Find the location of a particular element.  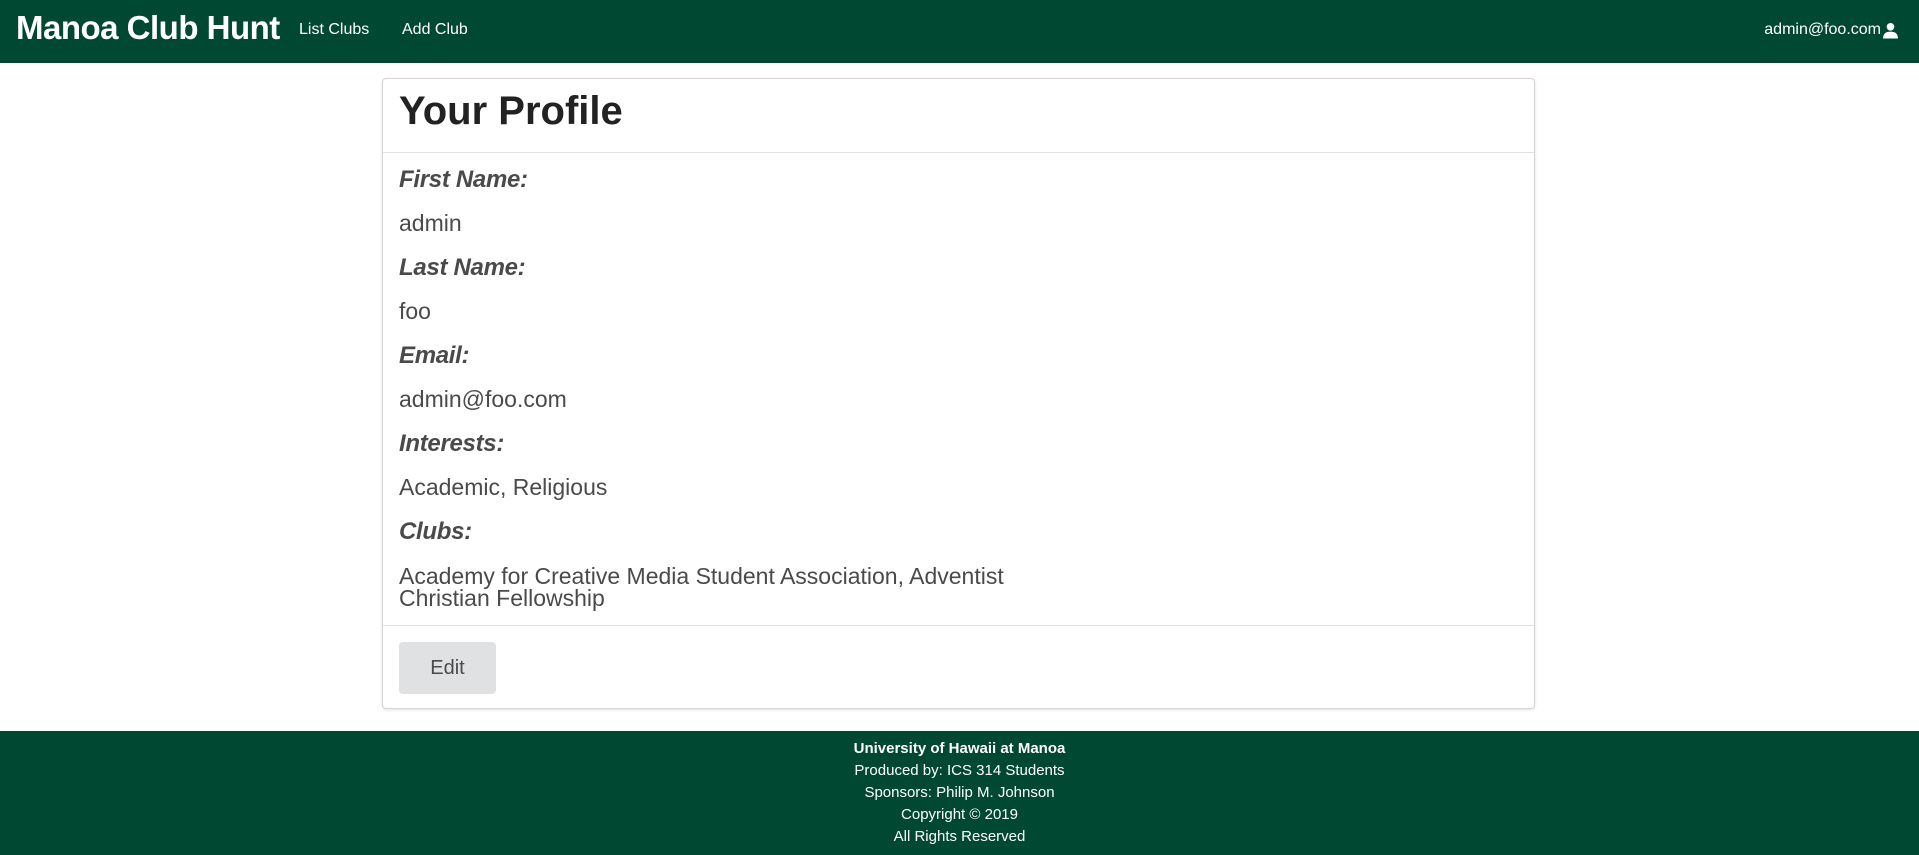

edit-button: Edit is located at coordinates (447, 668).